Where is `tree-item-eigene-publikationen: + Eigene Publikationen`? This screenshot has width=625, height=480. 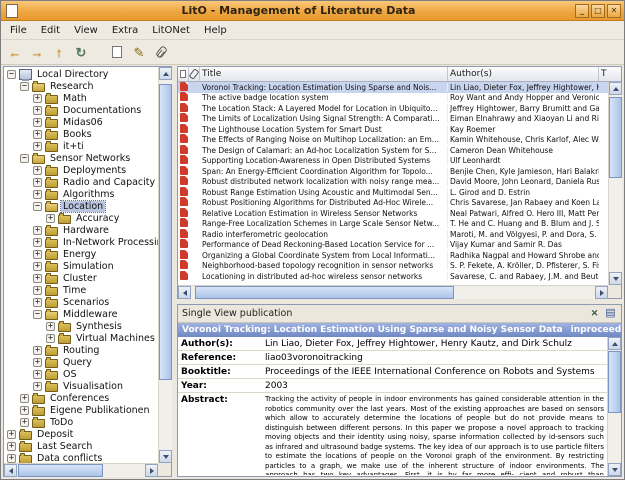
tree-item-eigene-publikationen: + Eigene Publikationen is located at coordinates (81, 410).